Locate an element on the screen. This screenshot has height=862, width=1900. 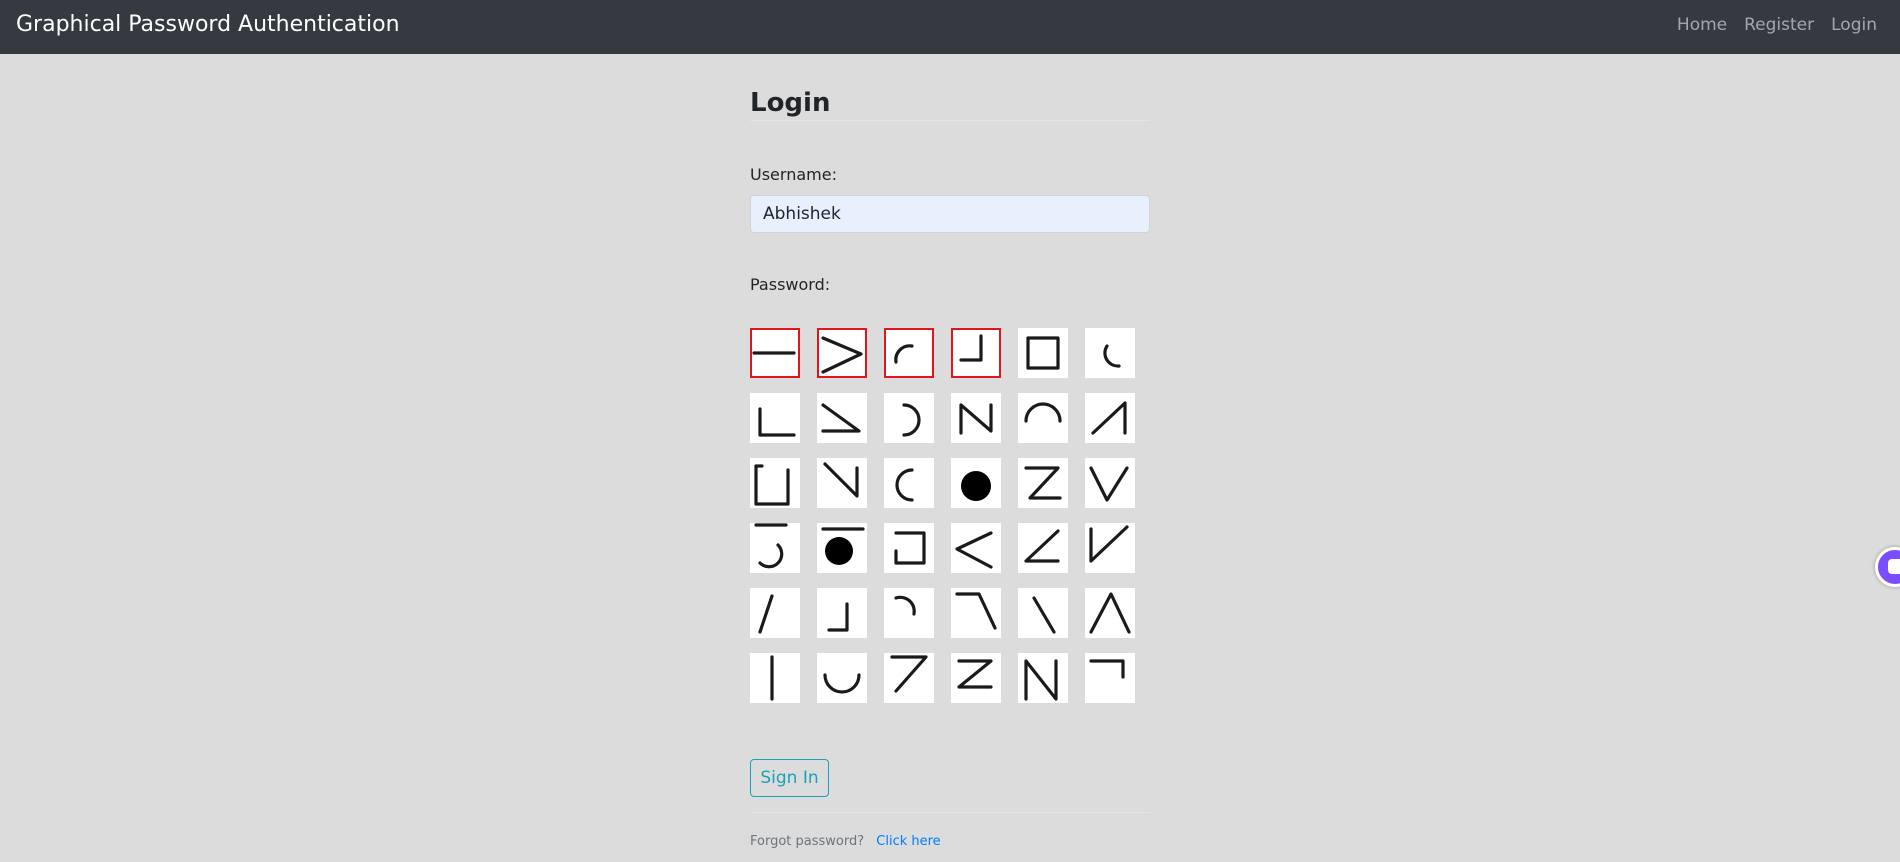
z-letter-reverse-icon is located at coordinates (1043, 483).